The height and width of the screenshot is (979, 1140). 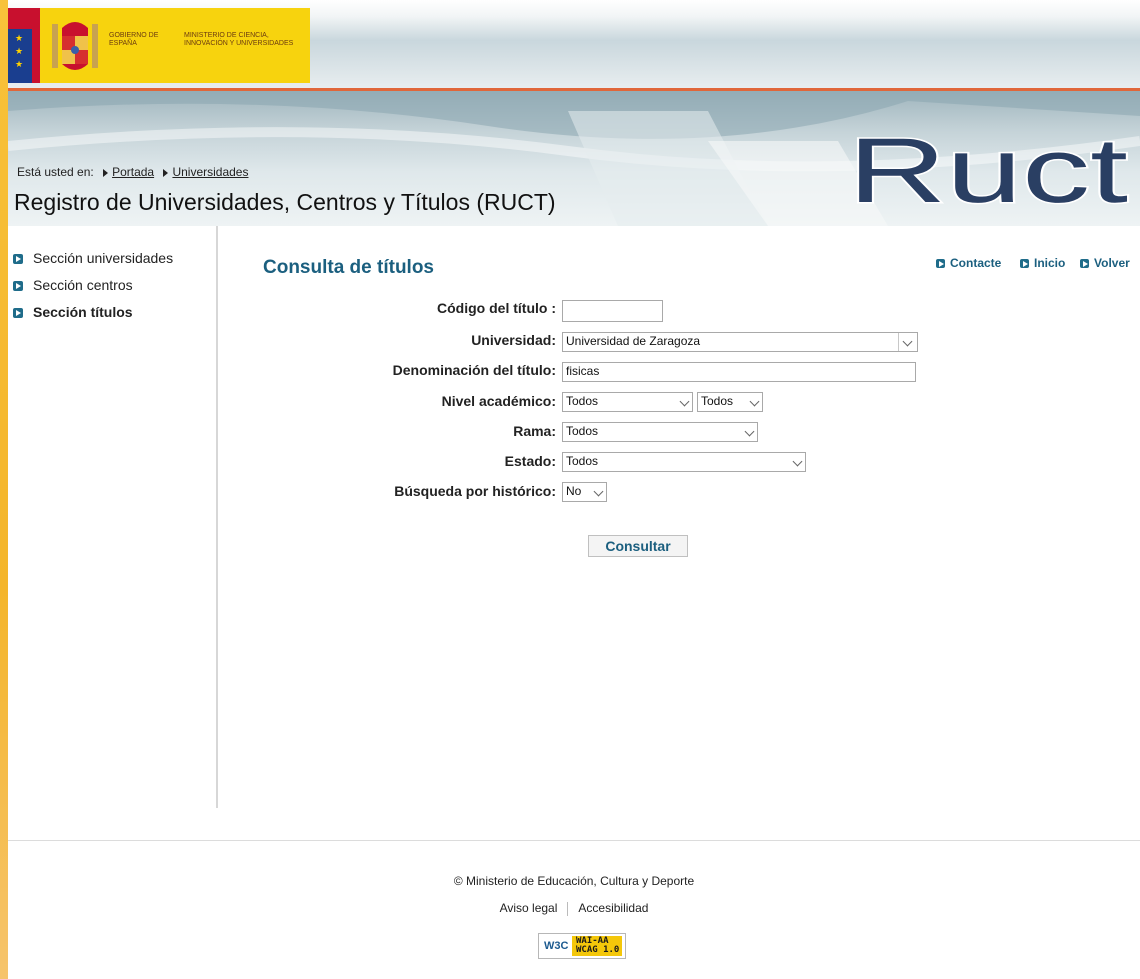 I want to click on state-label: Estado:, so click(x=530, y=461).